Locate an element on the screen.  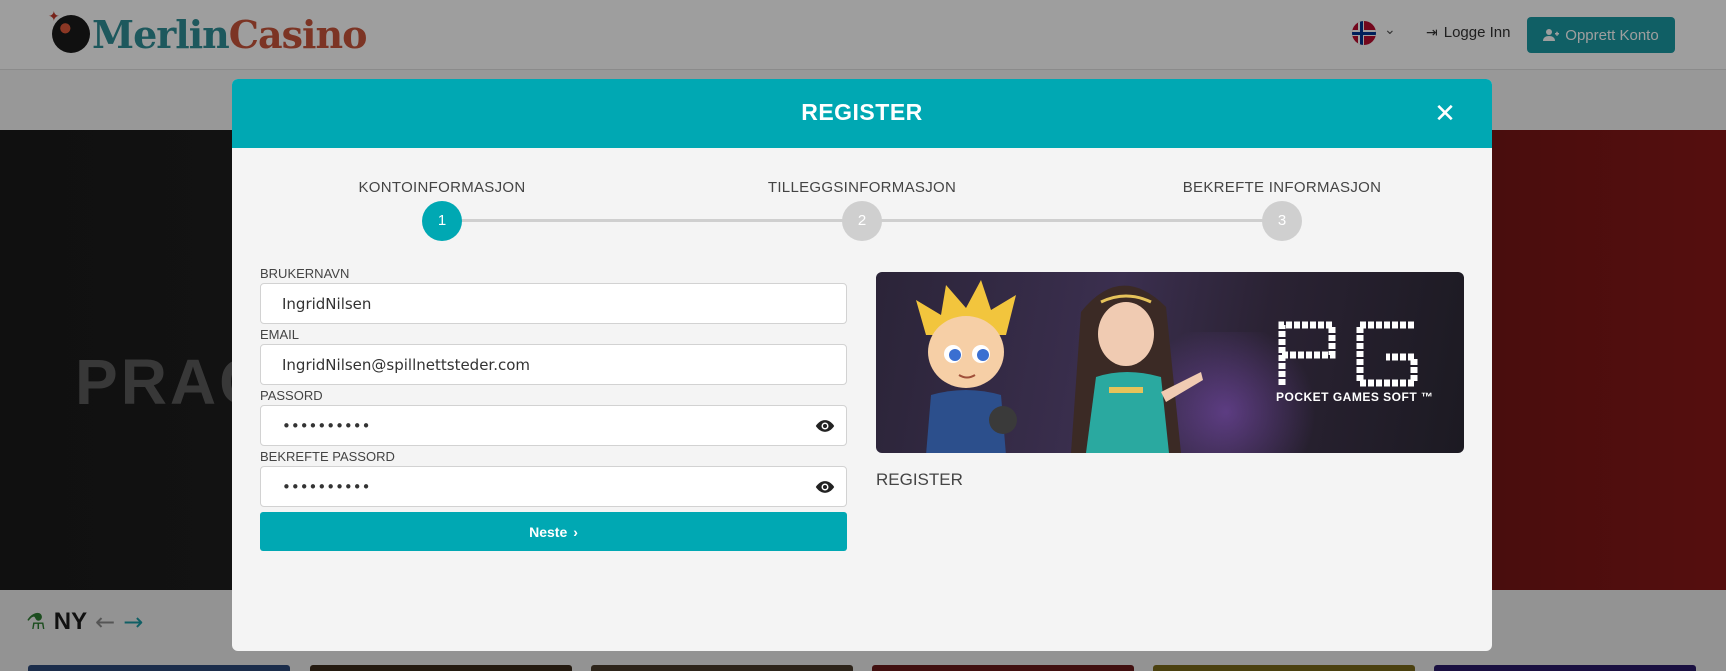
email-label: EMAIL is located at coordinates (280, 334).